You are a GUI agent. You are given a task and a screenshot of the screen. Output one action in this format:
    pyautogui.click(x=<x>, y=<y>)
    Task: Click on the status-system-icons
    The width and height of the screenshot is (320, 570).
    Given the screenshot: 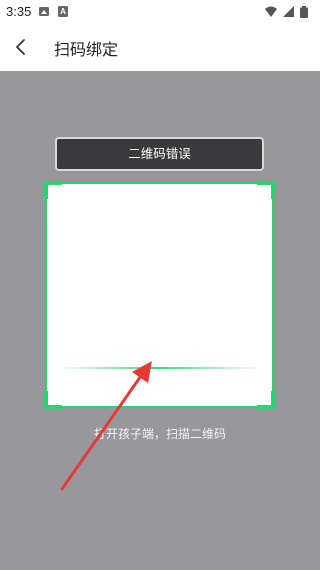 What is the action you would take?
    pyautogui.click(x=286, y=12)
    